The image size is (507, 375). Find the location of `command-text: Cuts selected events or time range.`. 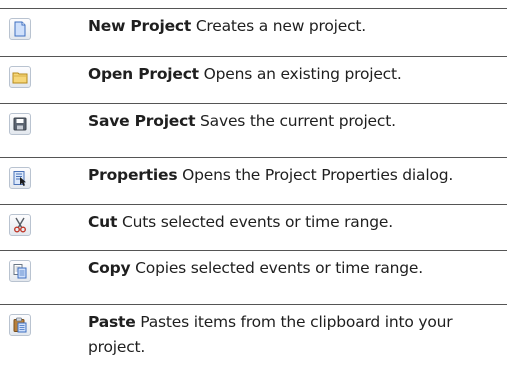

command-text: Cuts selected events or time range. is located at coordinates (257, 222).